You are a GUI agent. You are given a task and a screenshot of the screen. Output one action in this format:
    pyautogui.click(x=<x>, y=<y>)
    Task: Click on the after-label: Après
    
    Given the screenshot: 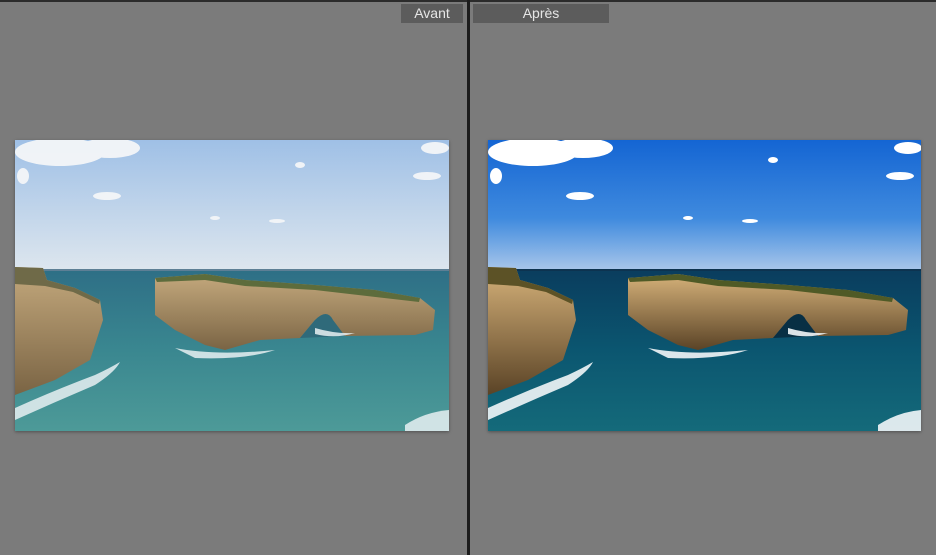 What is the action you would take?
    pyautogui.click(x=541, y=13)
    